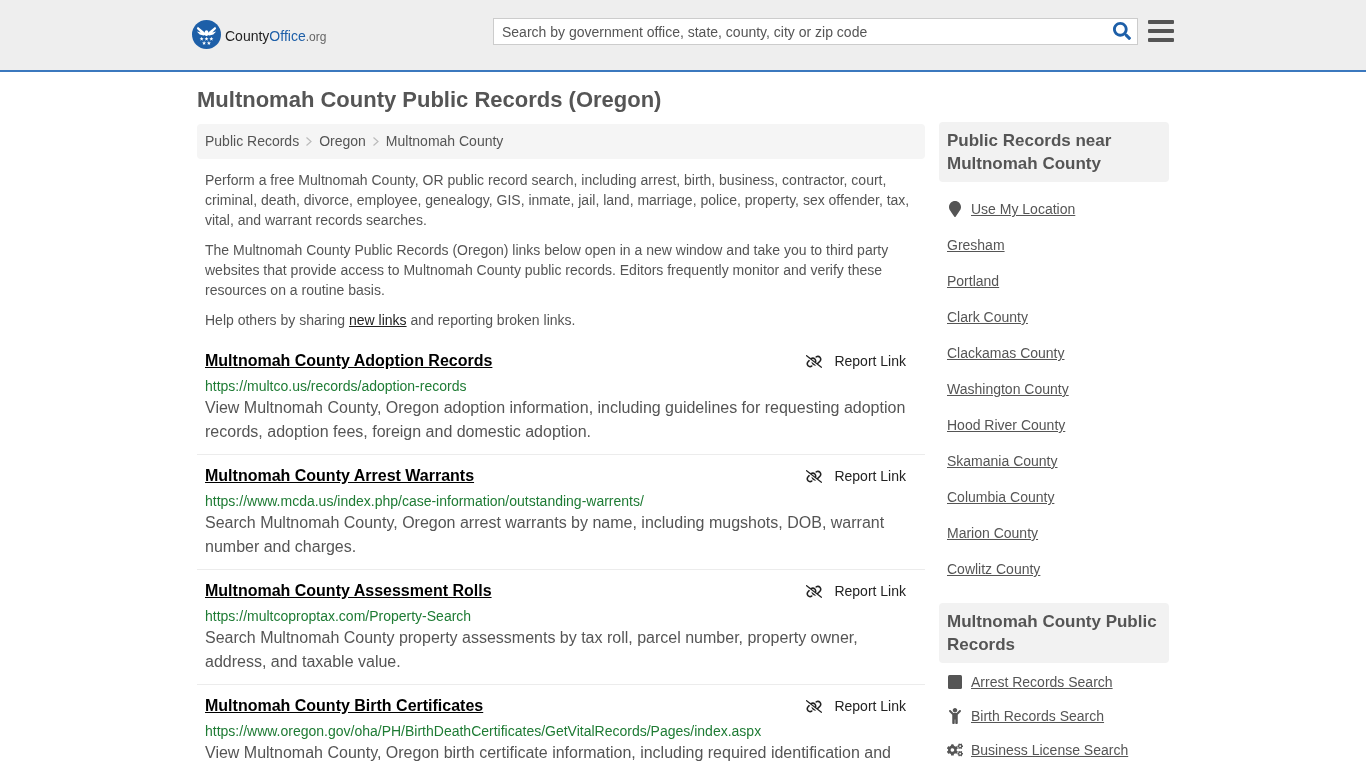 The height and width of the screenshot is (768, 1366). Describe the element at coordinates (1122, 31) in the screenshot. I see `search-icon` at that location.